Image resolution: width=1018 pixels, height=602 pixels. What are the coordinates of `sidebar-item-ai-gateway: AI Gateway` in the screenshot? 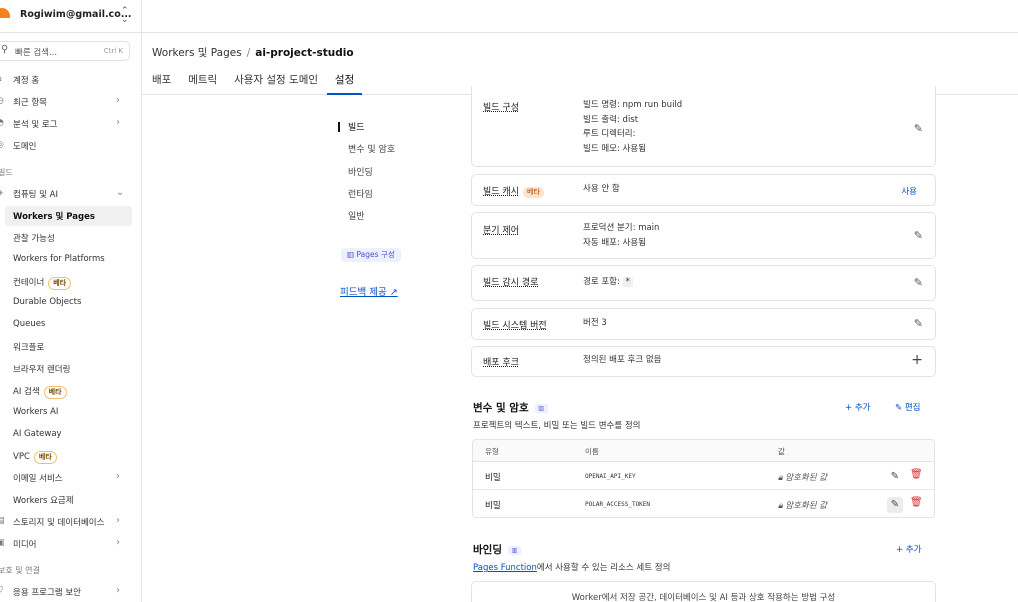 It's located at (70, 435).